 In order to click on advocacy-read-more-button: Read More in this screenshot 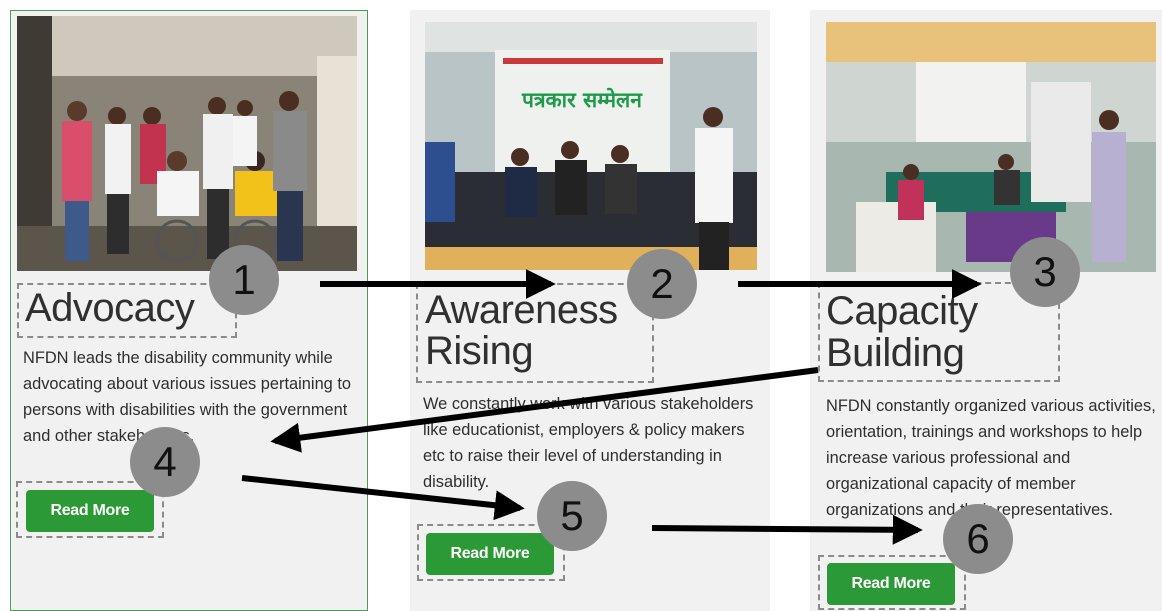, I will do `click(90, 511)`.